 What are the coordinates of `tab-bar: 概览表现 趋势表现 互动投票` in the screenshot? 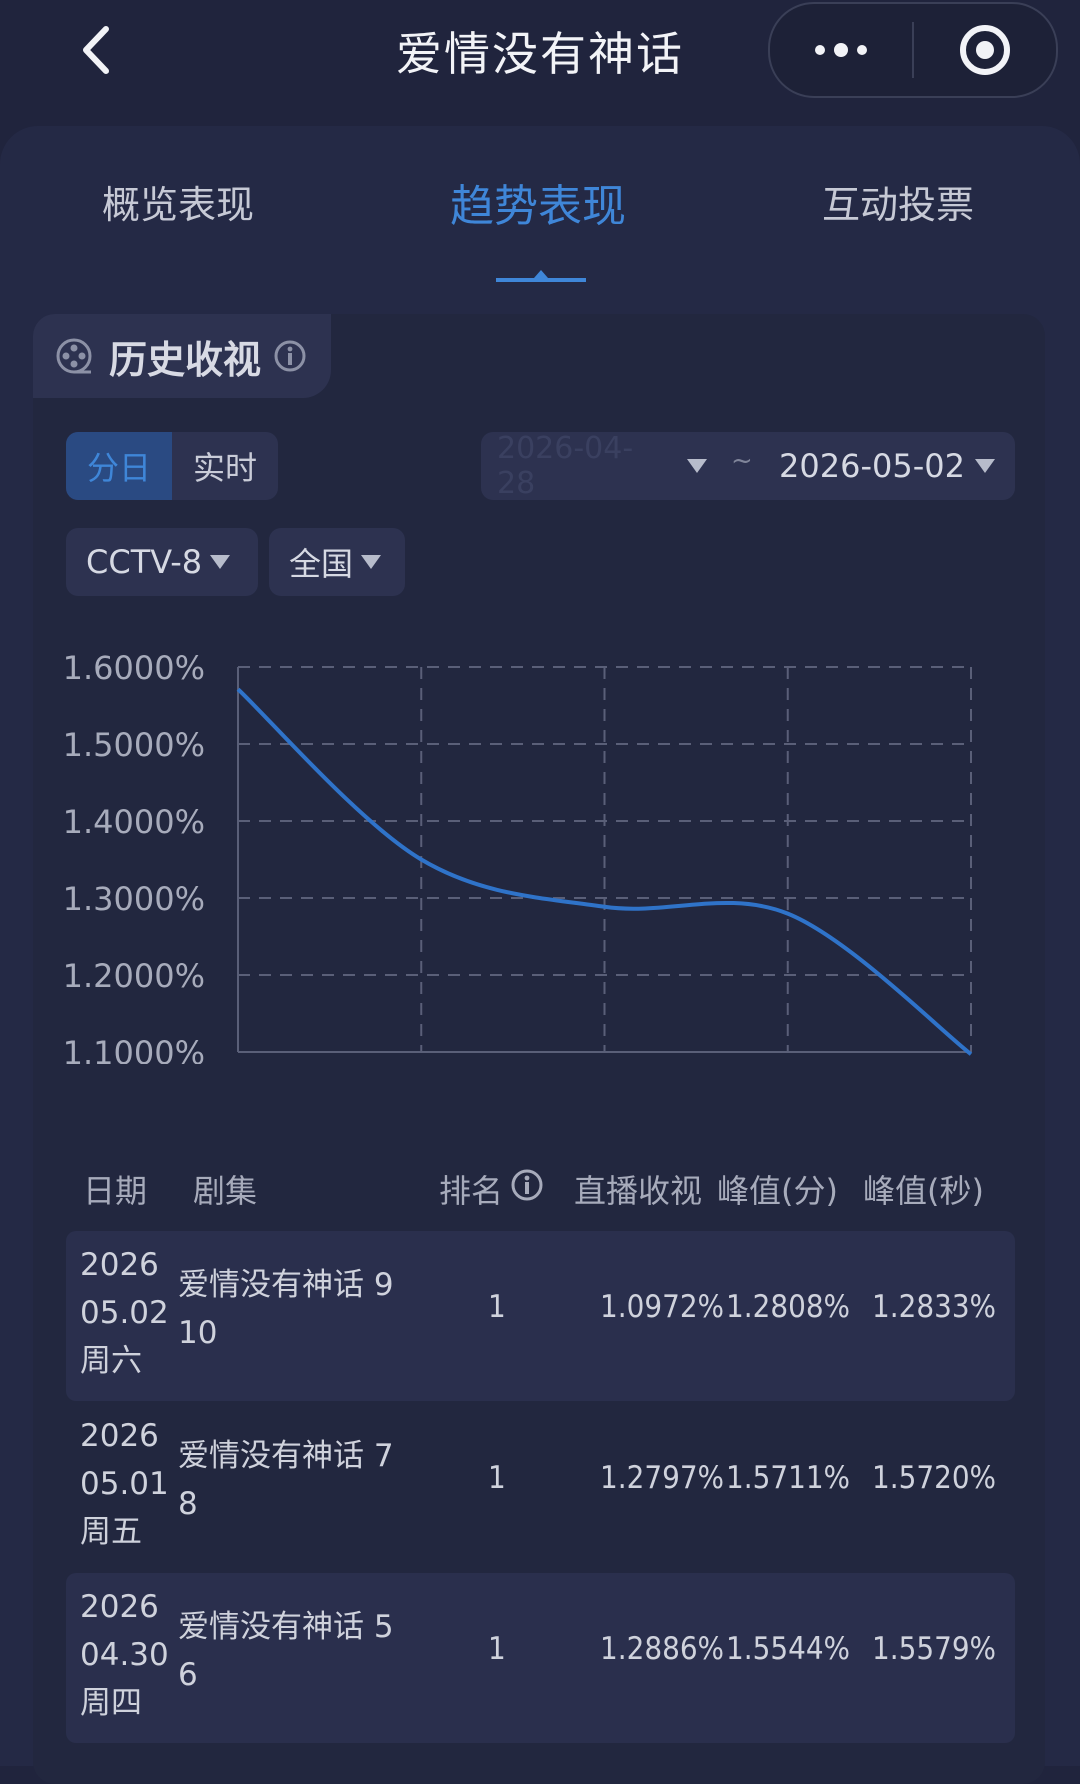 It's located at (540, 211).